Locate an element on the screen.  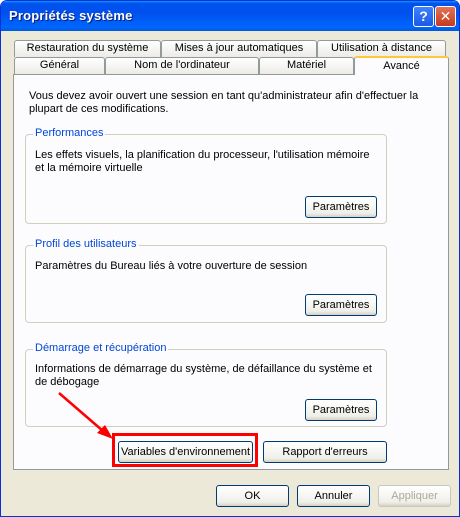
window-title: Propriétés système is located at coordinates (71, 15).